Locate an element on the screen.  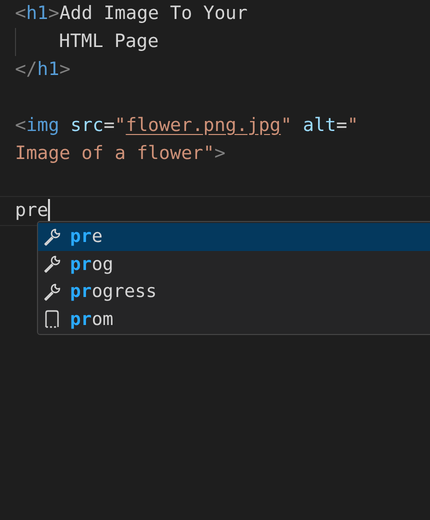
code-line: </h1> is located at coordinates (42, 70).